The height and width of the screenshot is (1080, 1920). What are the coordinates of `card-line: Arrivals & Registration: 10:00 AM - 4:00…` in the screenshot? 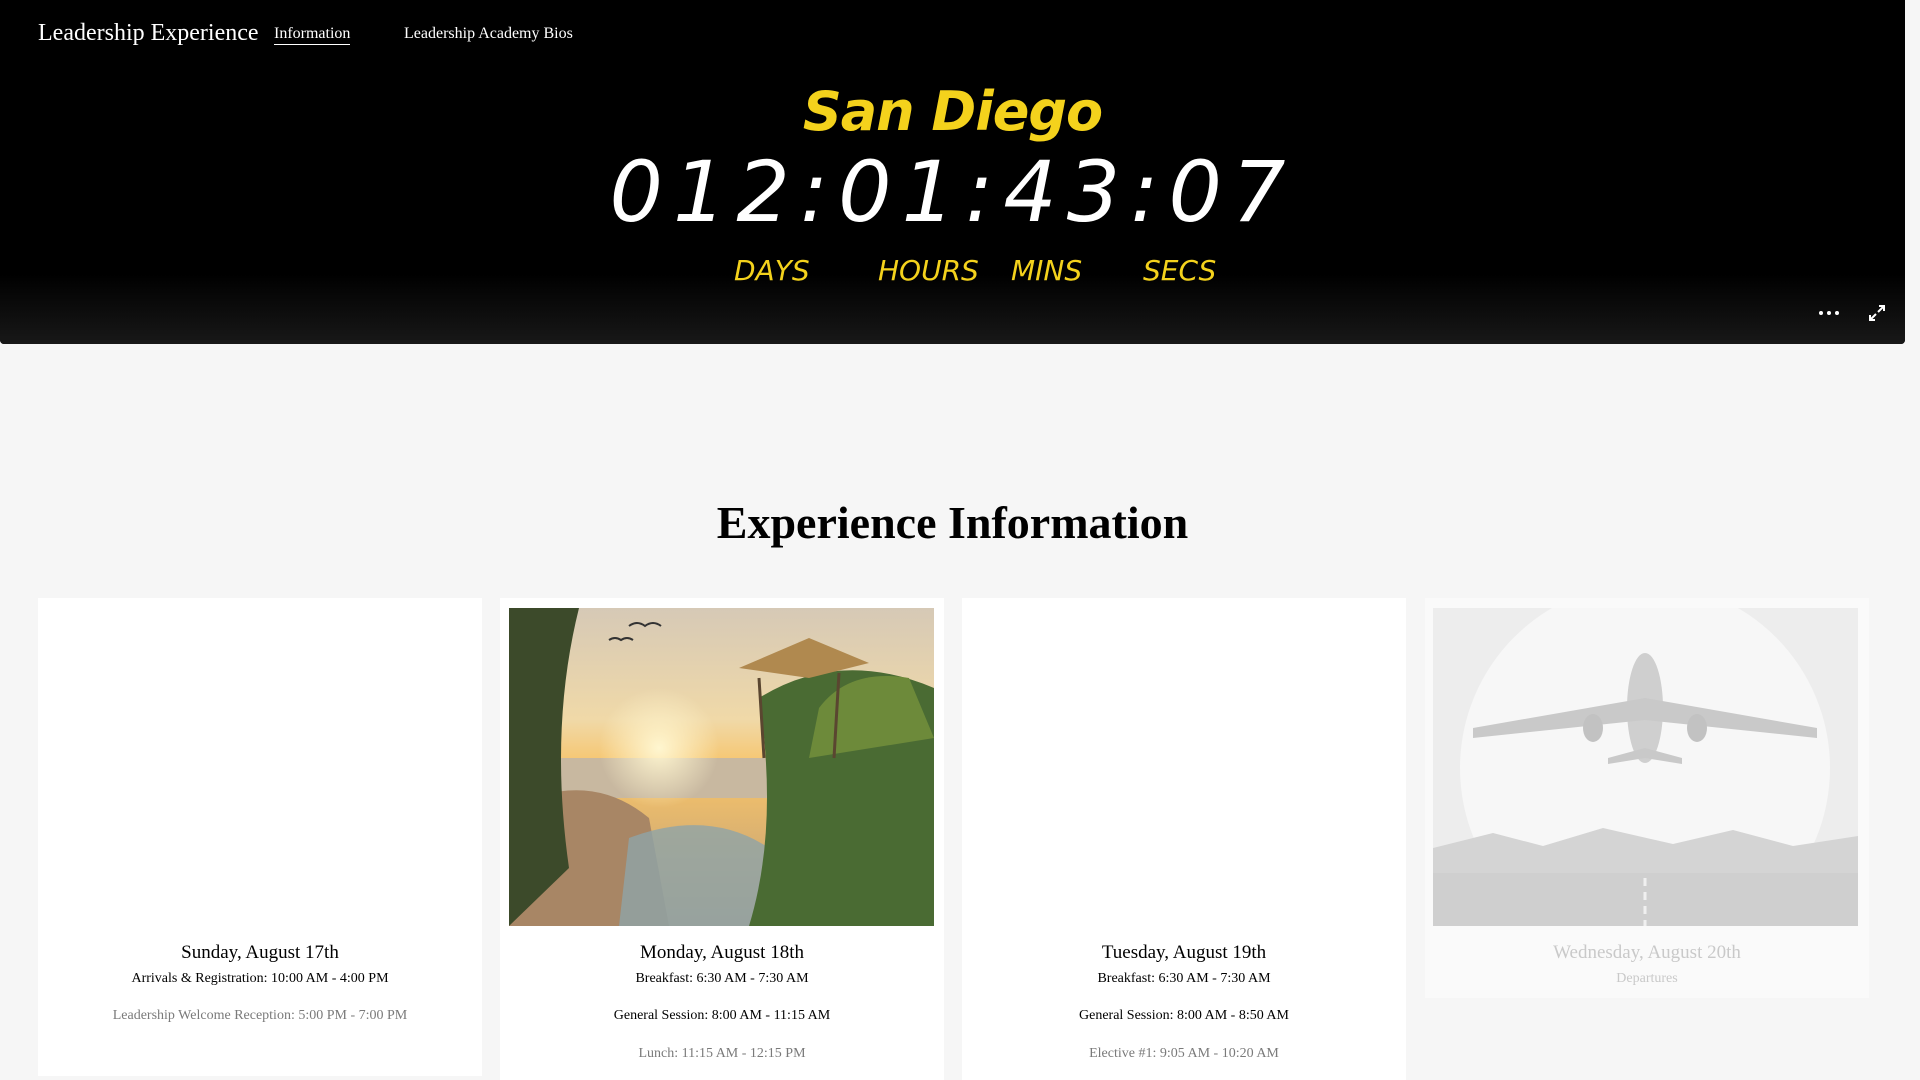 It's located at (260, 978).